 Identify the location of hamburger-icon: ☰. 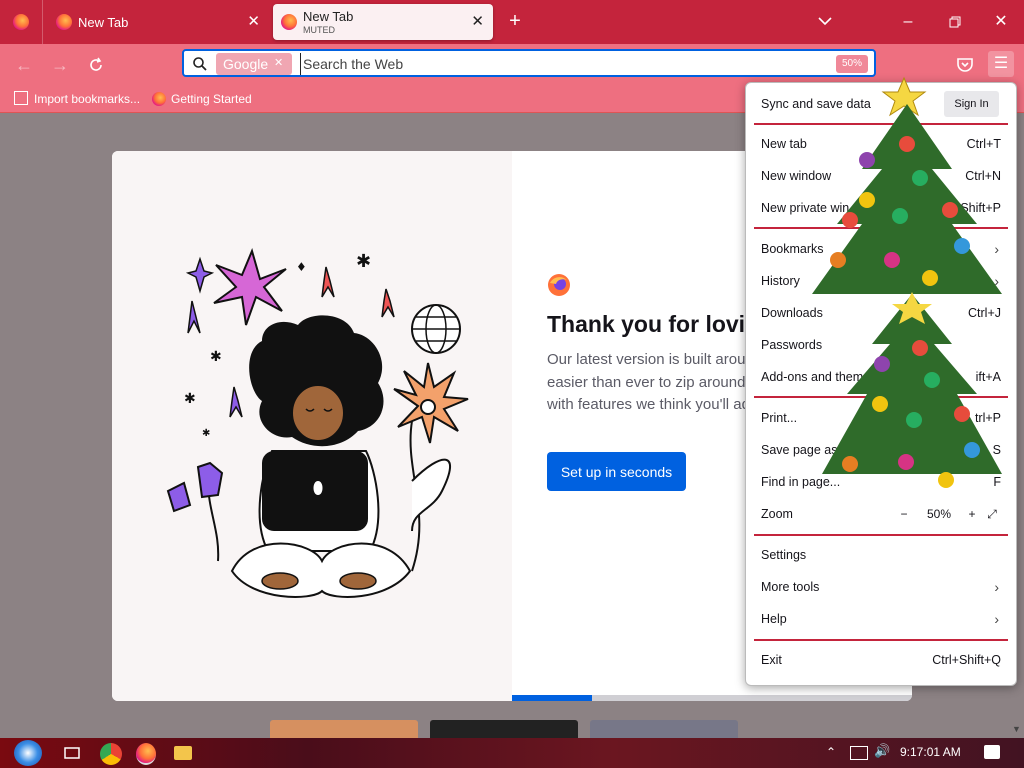
(1001, 63).